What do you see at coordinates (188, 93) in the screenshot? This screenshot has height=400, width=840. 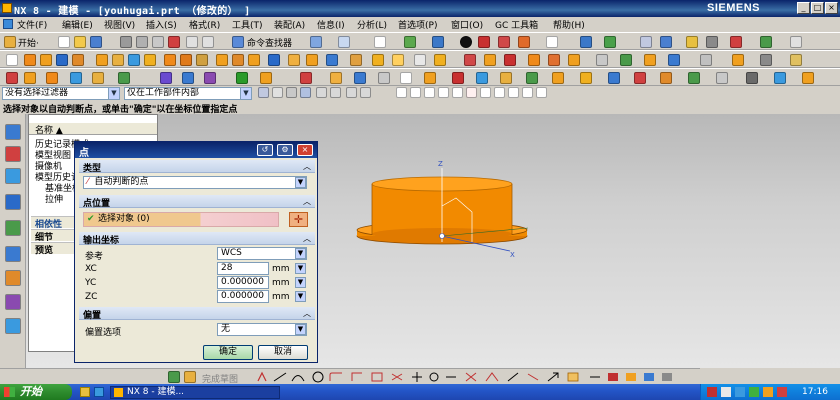 I see `scope-filter-select: 仅在工作部件内部 ▼` at bounding box center [188, 93].